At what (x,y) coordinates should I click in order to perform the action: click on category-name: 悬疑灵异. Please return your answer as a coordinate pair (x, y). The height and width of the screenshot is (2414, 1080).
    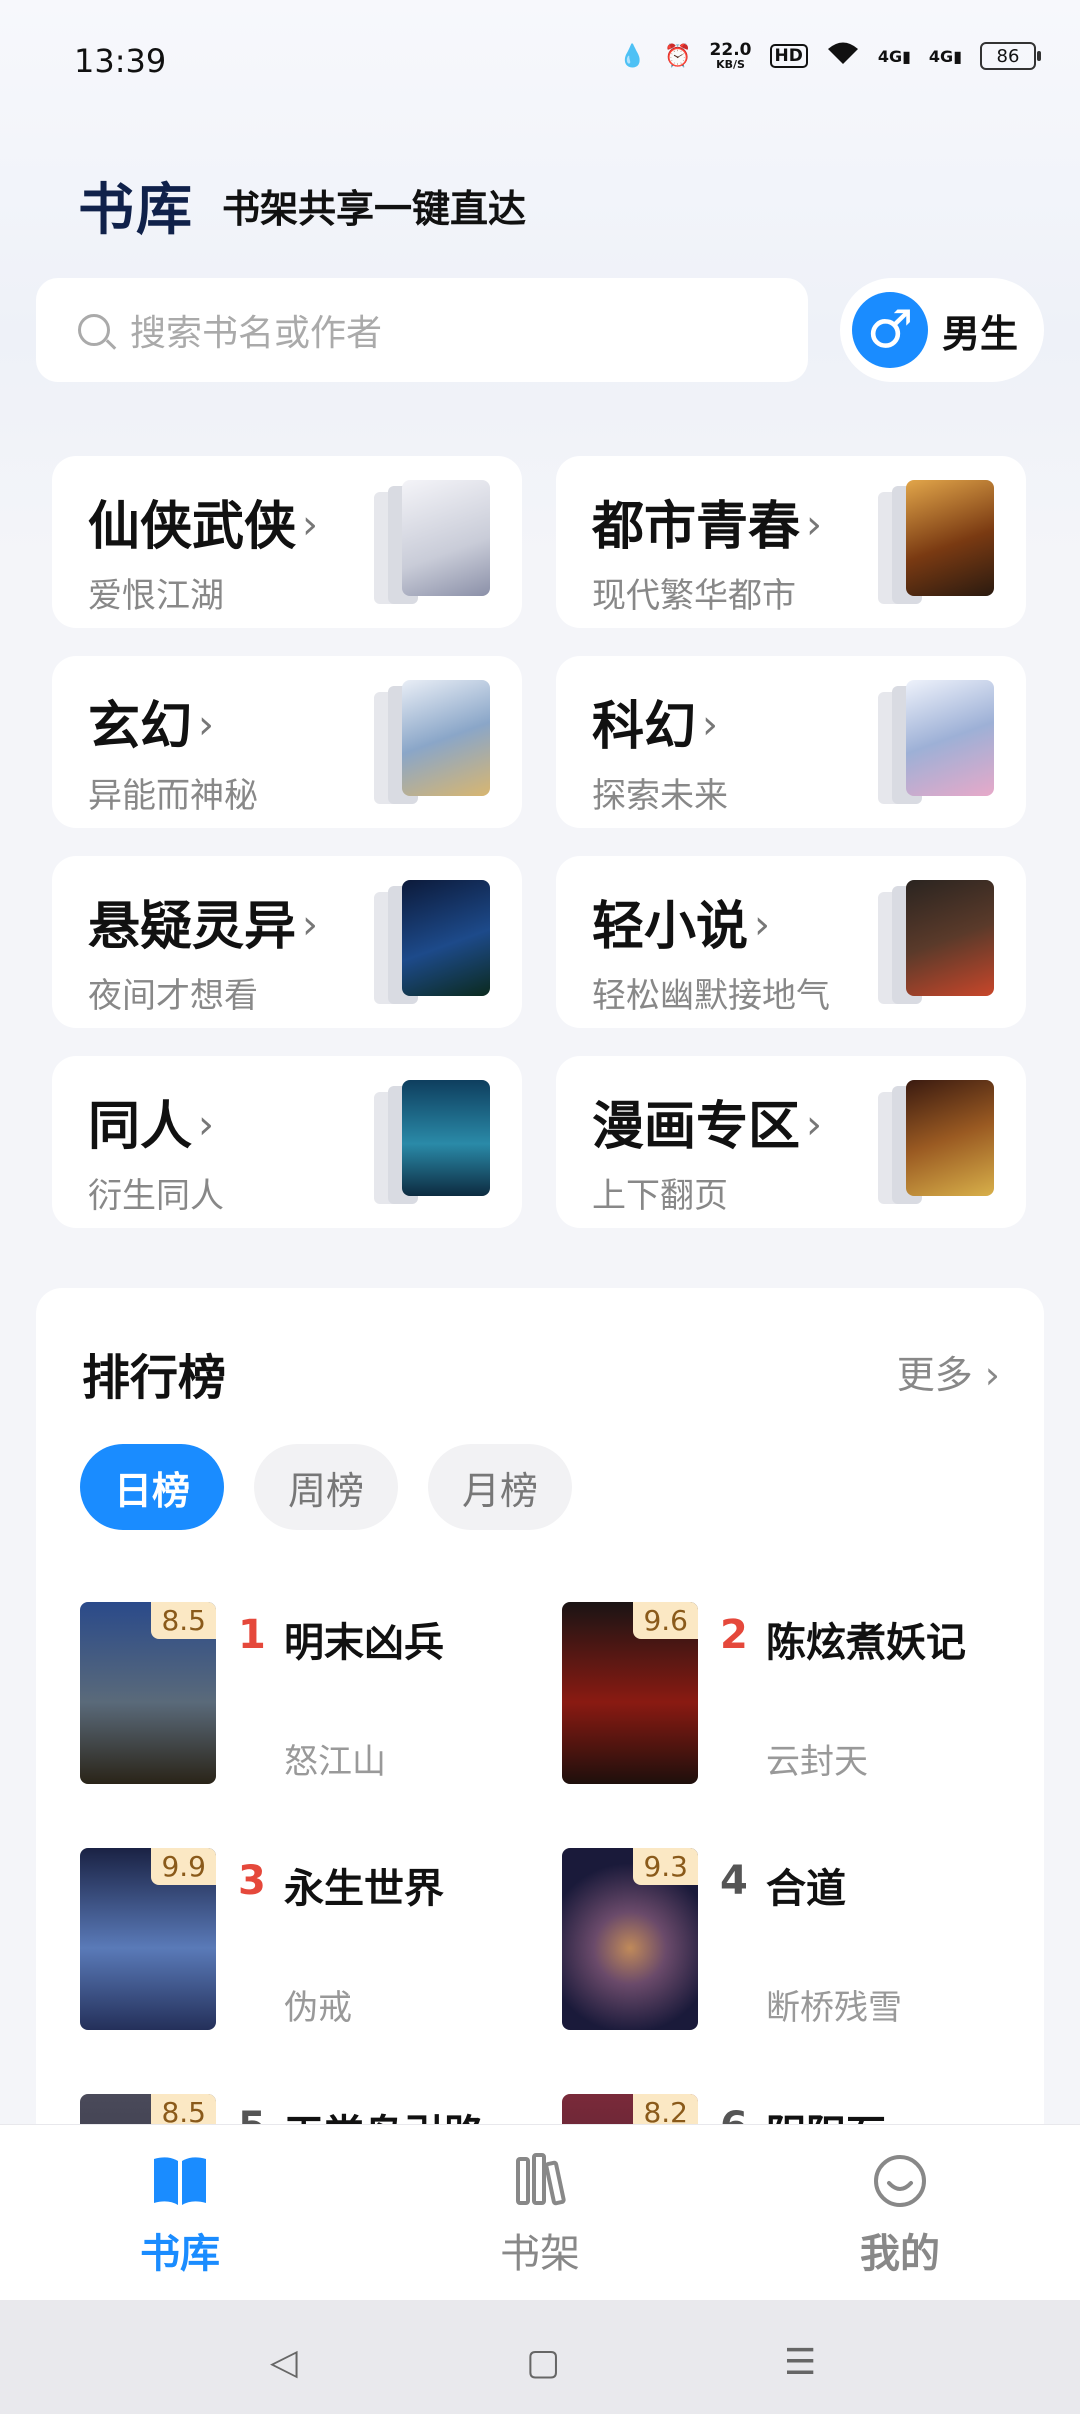
    Looking at the image, I should click on (192, 927).